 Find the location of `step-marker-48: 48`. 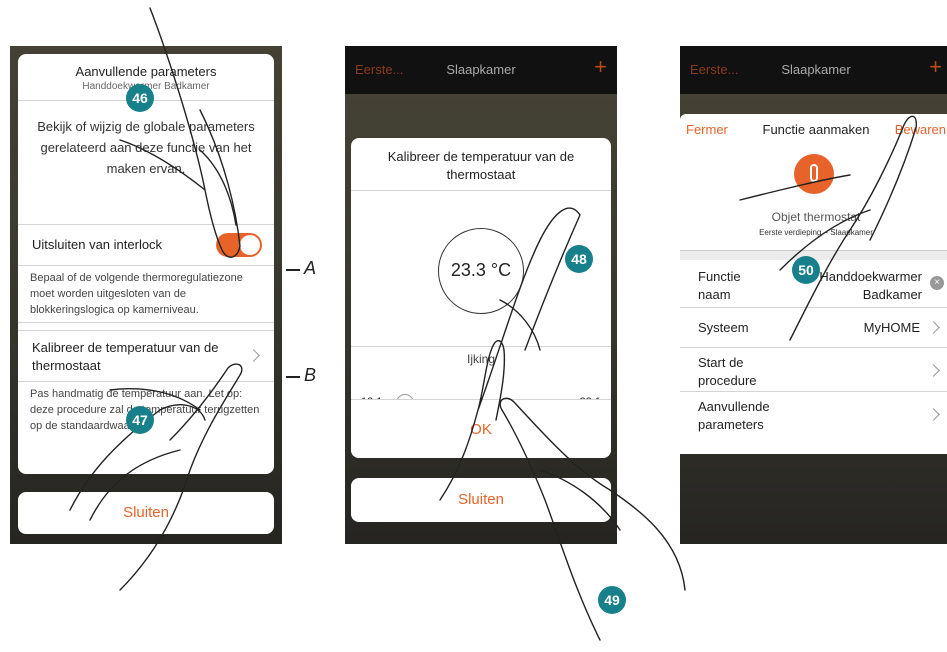

step-marker-48: 48 is located at coordinates (579, 259).